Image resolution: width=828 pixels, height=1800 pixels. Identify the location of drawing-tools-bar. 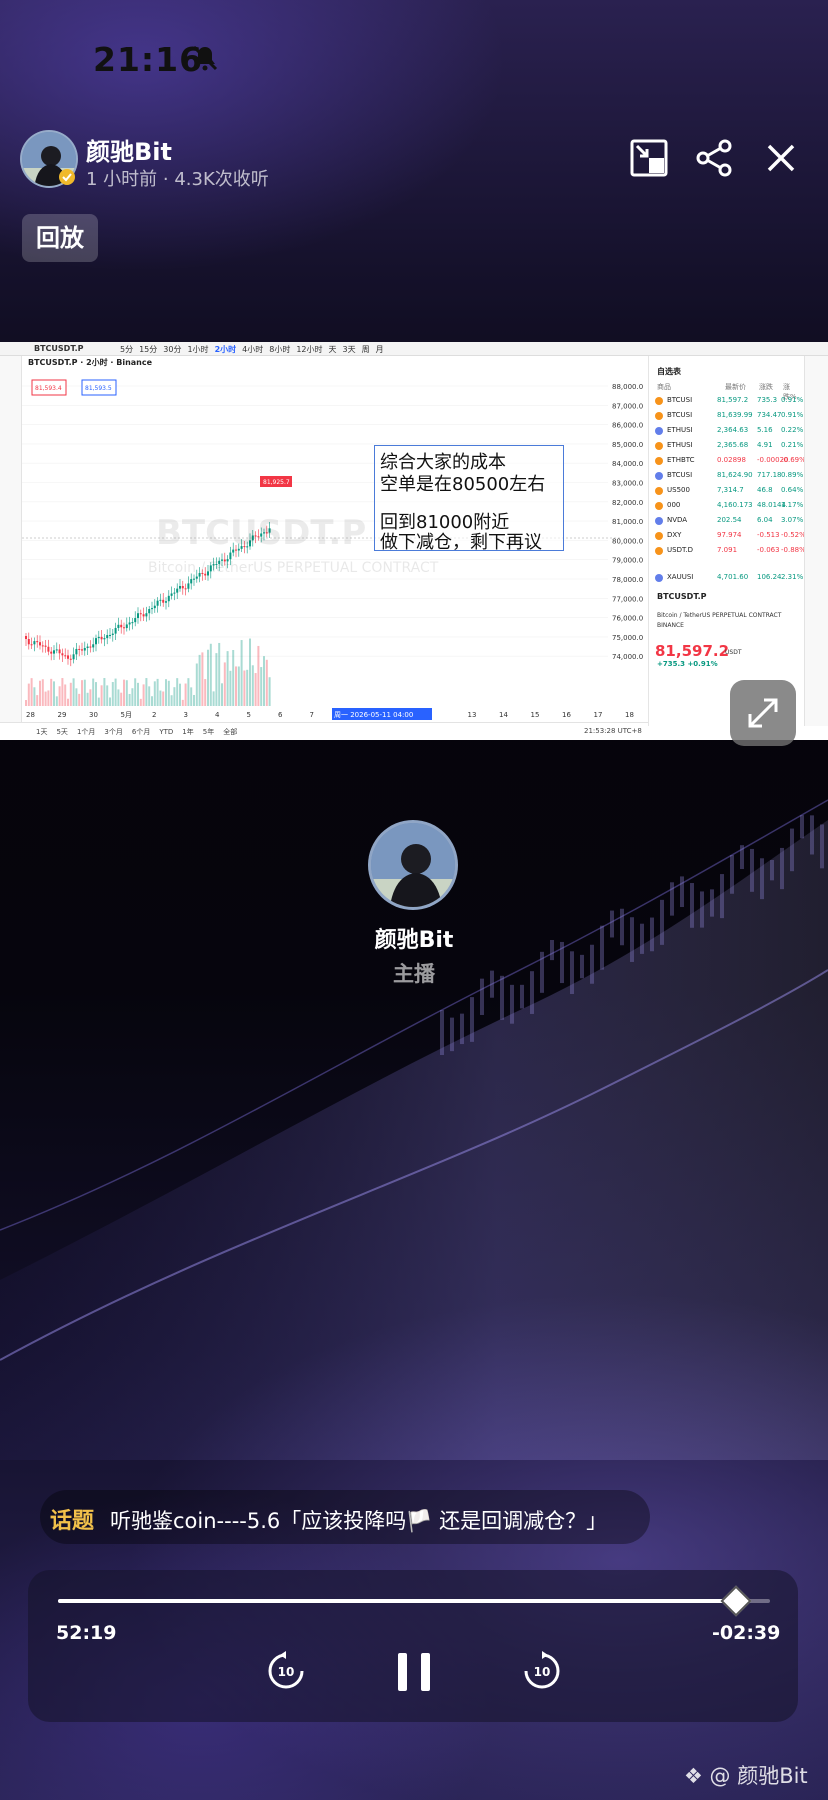
(11, 541).